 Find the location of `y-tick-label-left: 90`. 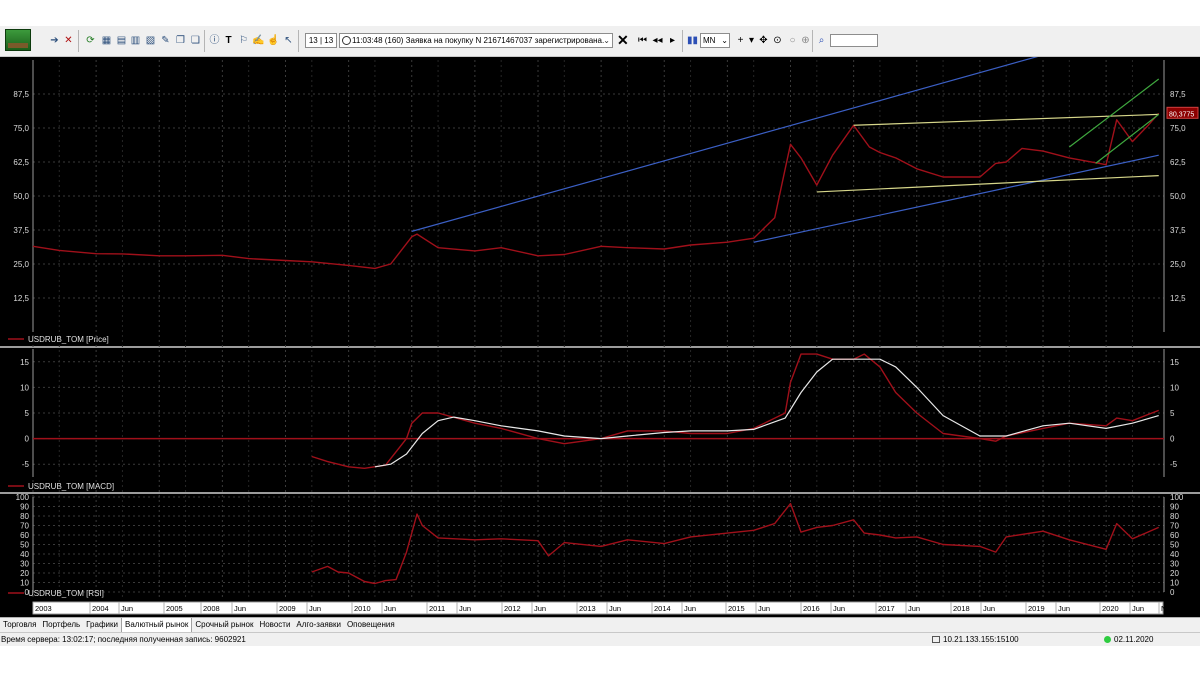

y-tick-label-left: 90 is located at coordinates (24, 507).